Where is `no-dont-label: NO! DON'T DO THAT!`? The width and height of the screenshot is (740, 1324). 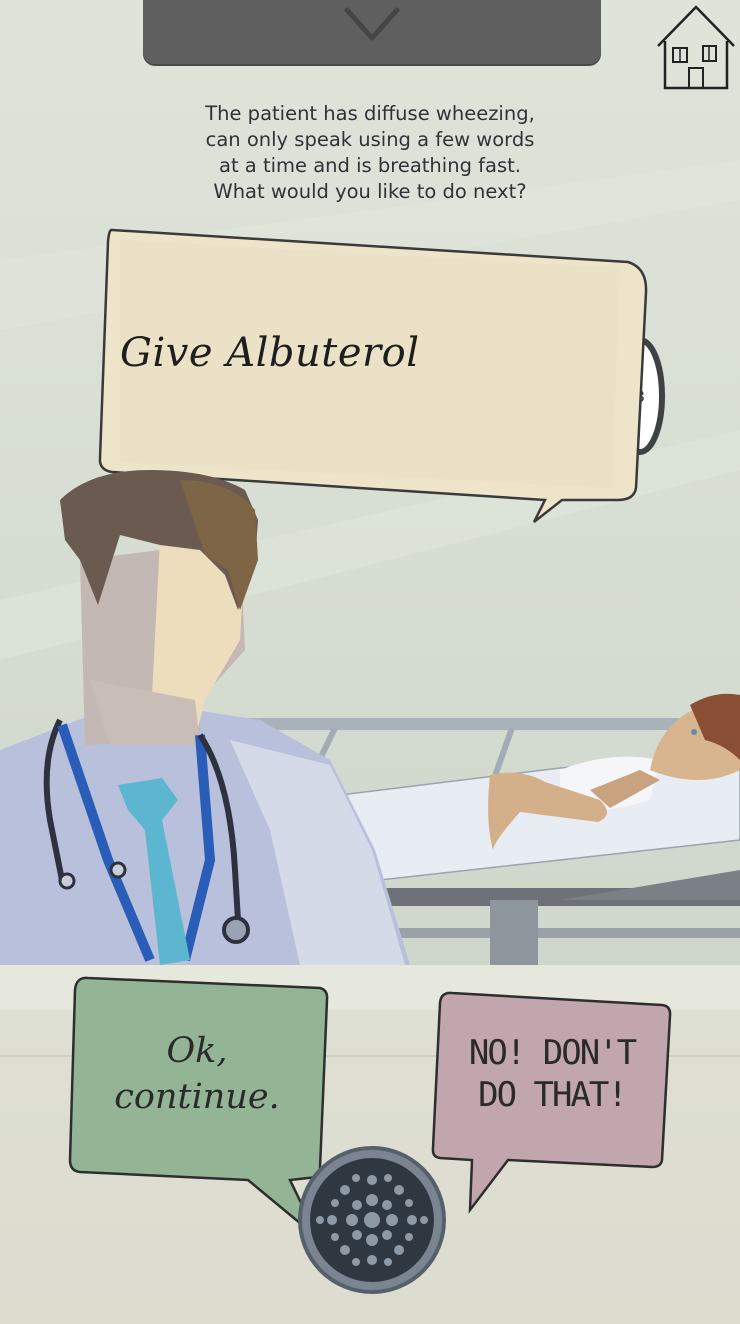
no-dont-label: NO! DON'T DO THAT! is located at coordinates (552, 1074).